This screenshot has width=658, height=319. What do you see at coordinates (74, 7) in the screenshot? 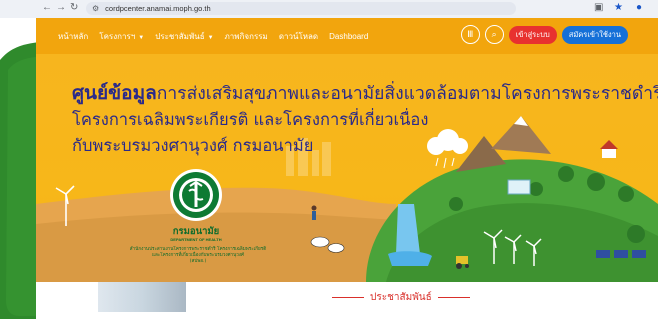
I see `reload-icon: ↻` at bounding box center [74, 7].